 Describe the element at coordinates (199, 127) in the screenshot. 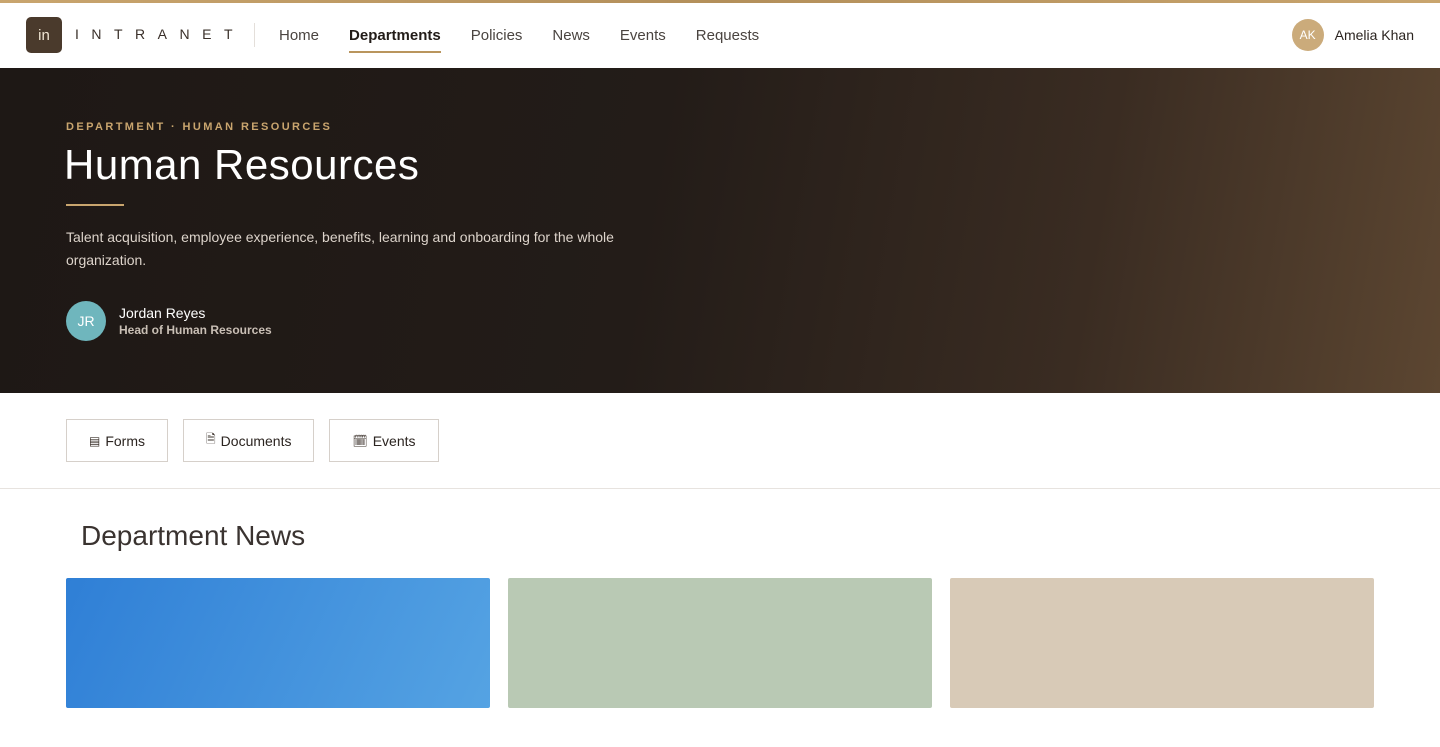

I see `hero-eyebrow: DEPARTMENT · HUMAN RESOURCES` at that location.